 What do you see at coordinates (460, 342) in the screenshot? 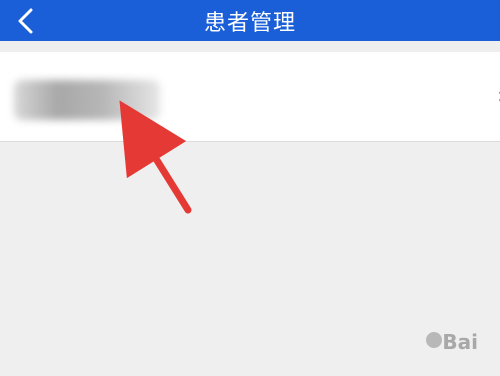
I see `watermark: Bai` at bounding box center [460, 342].